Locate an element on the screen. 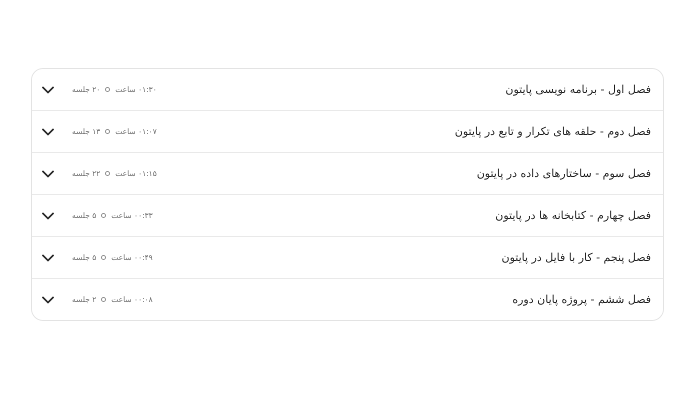  chapter-title: فصل سوم - ساختارهای داده در پایتون is located at coordinates (563, 173).